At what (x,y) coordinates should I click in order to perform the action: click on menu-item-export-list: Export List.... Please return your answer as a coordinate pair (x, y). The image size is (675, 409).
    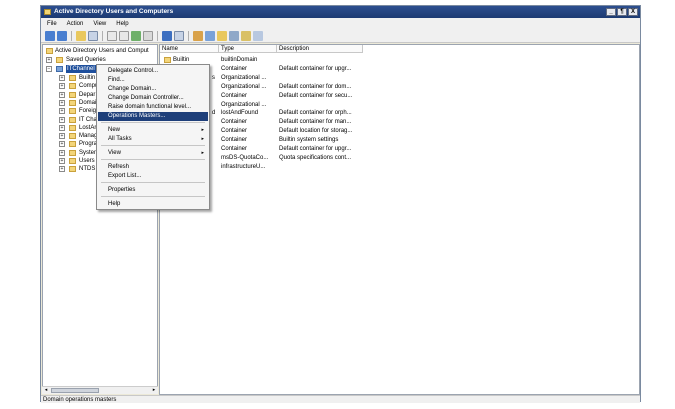
    Looking at the image, I should click on (153, 176).